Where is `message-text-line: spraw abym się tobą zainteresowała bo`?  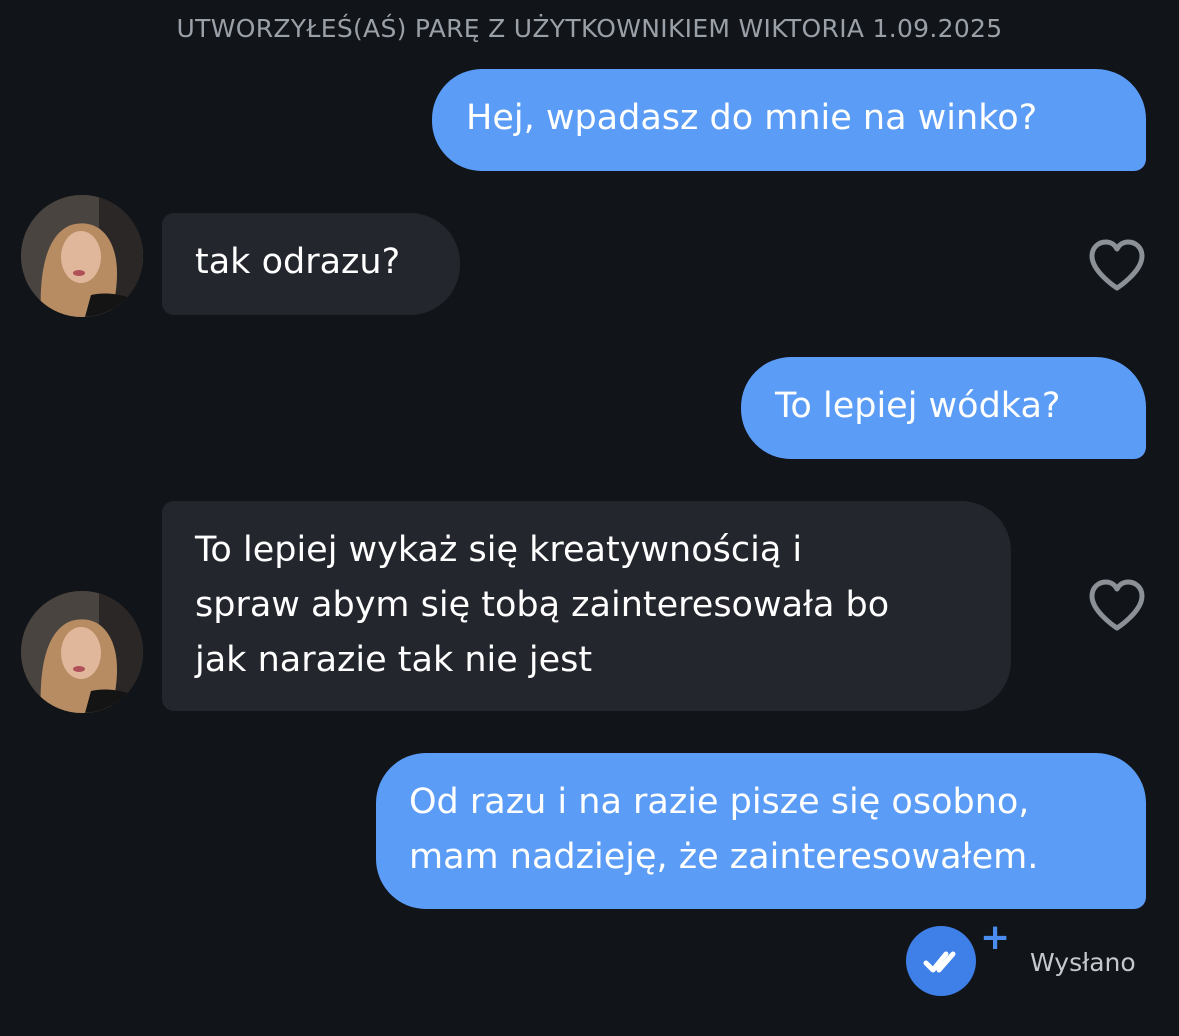
message-text-line: spraw abym się tobą zainteresowała bo is located at coordinates (542, 605).